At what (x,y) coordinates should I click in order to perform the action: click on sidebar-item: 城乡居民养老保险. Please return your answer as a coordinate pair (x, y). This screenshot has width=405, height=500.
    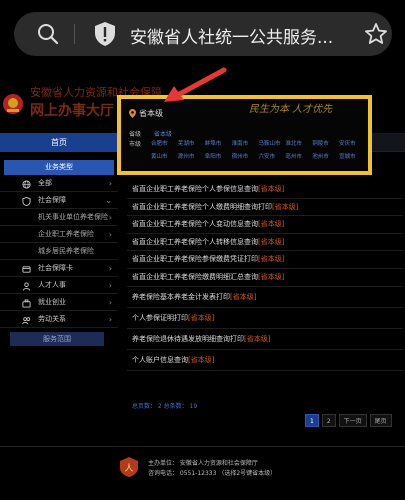
    Looking at the image, I should click on (59, 251).